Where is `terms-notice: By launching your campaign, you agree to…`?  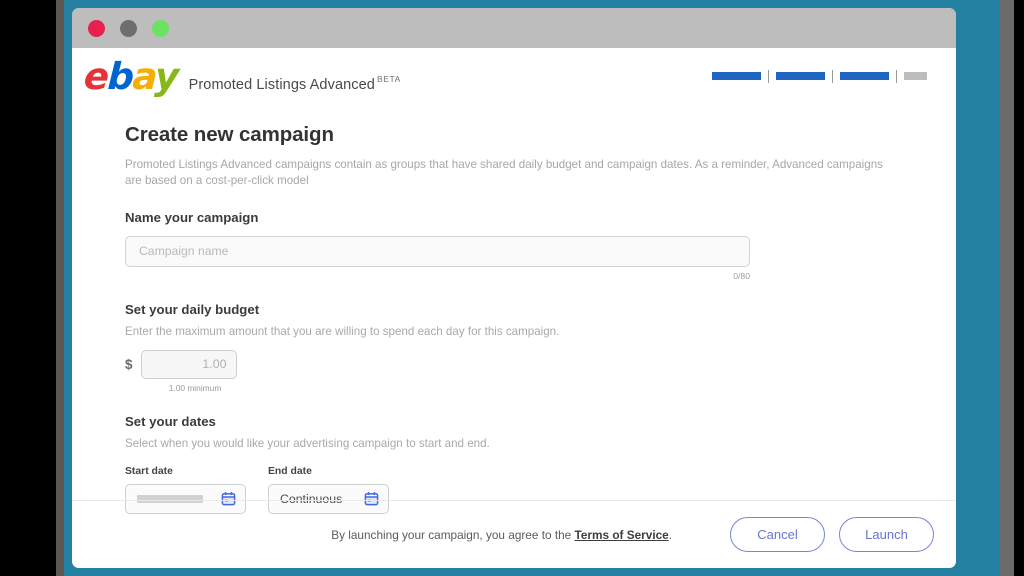 terms-notice: By launching your campaign, you agree to… is located at coordinates (501, 535).